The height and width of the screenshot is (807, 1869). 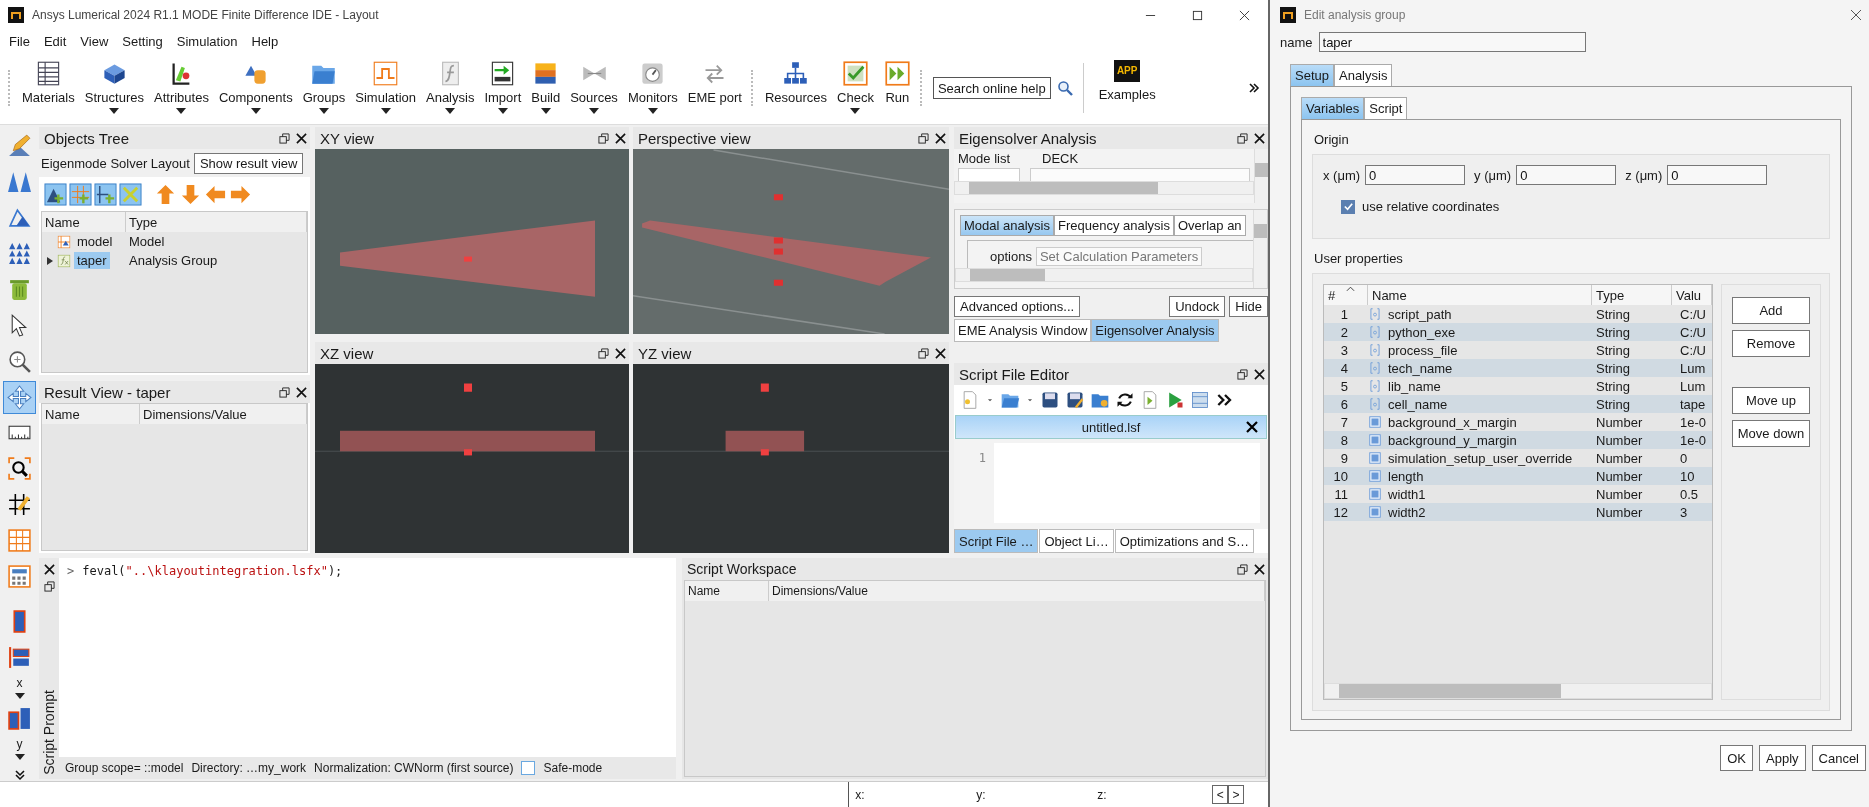 What do you see at coordinates (991, 88) in the screenshot?
I see `search-help-button: Search online help` at bounding box center [991, 88].